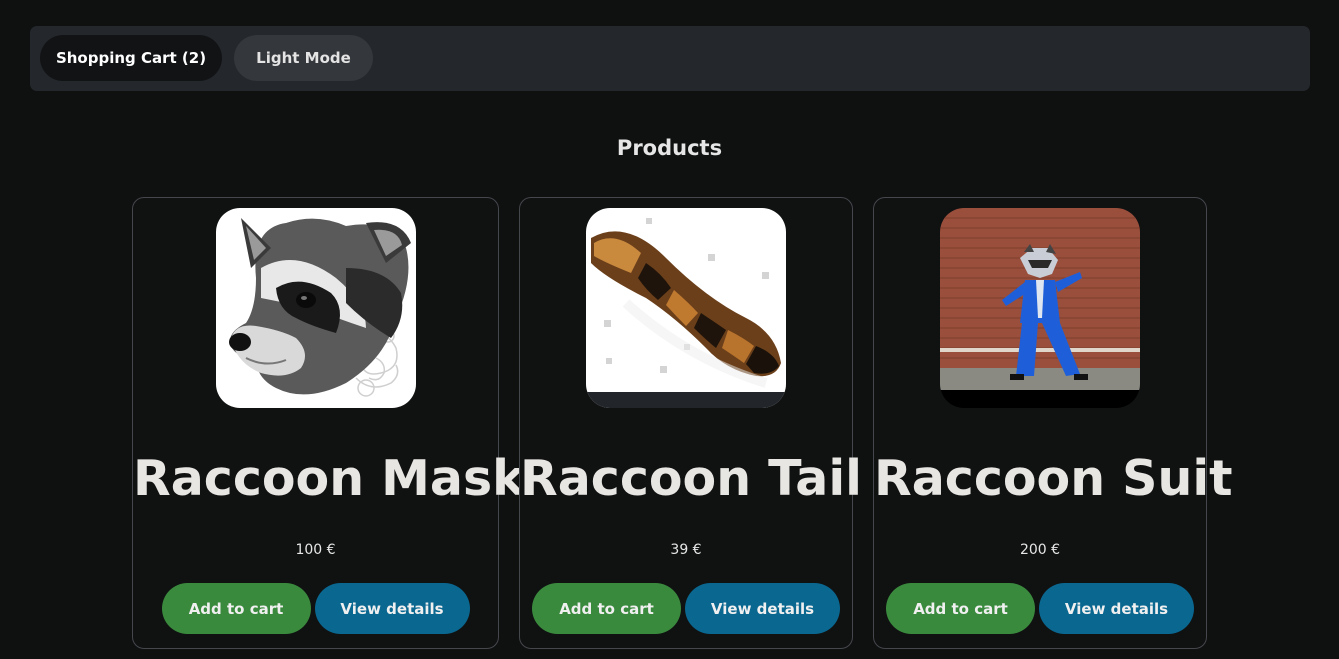 The image size is (1339, 659). Describe the element at coordinates (670, 58) in the screenshot. I see `top-nav-bar: Shopping Cart (2) Light Mode` at that location.